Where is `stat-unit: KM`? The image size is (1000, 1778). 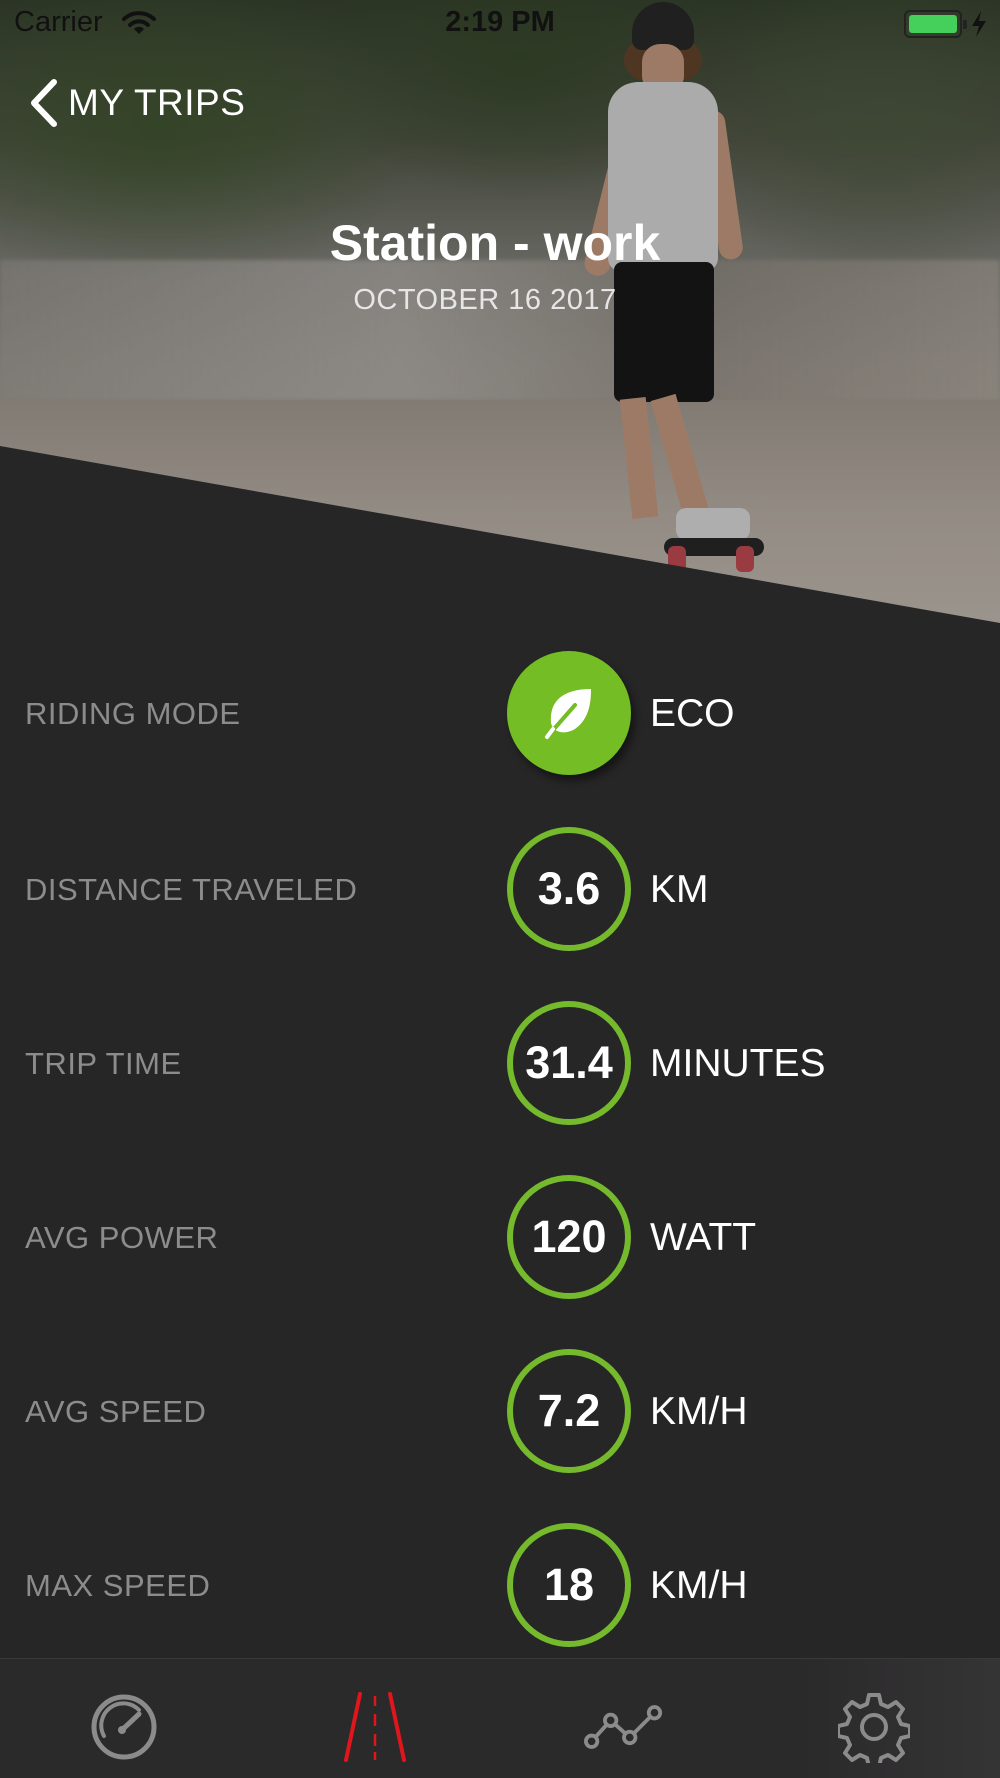 stat-unit: KM is located at coordinates (679, 889).